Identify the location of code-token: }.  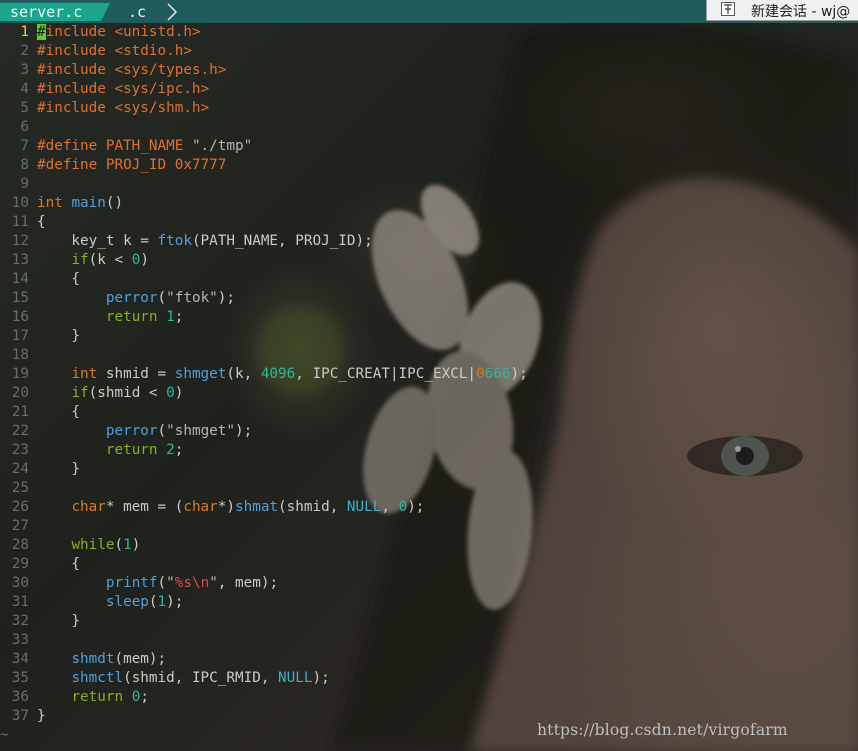
(41, 716).